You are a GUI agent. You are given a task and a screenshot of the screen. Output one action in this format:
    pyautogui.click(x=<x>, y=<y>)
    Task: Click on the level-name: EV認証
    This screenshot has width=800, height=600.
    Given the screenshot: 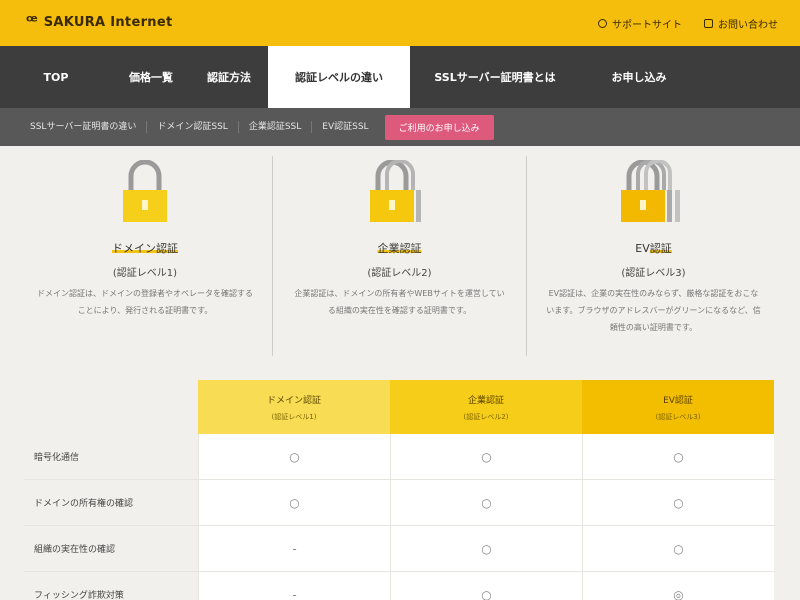 What is the action you would take?
    pyautogui.click(x=653, y=248)
    